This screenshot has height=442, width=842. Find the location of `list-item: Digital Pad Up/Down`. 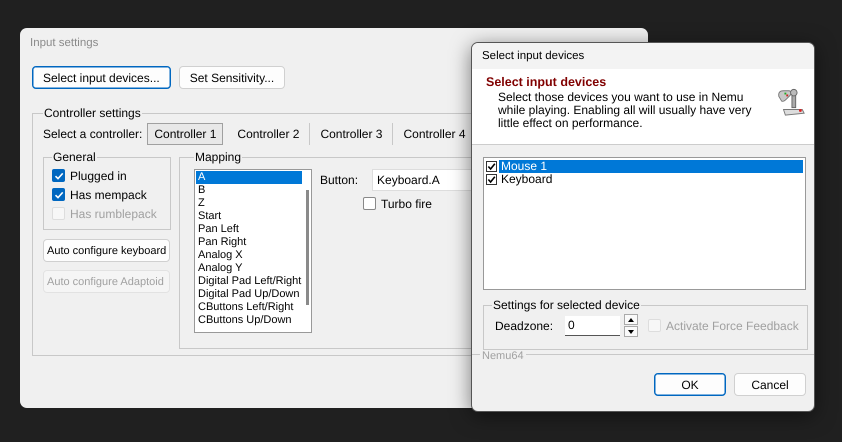

list-item: Digital Pad Up/Down is located at coordinates (249, 294).